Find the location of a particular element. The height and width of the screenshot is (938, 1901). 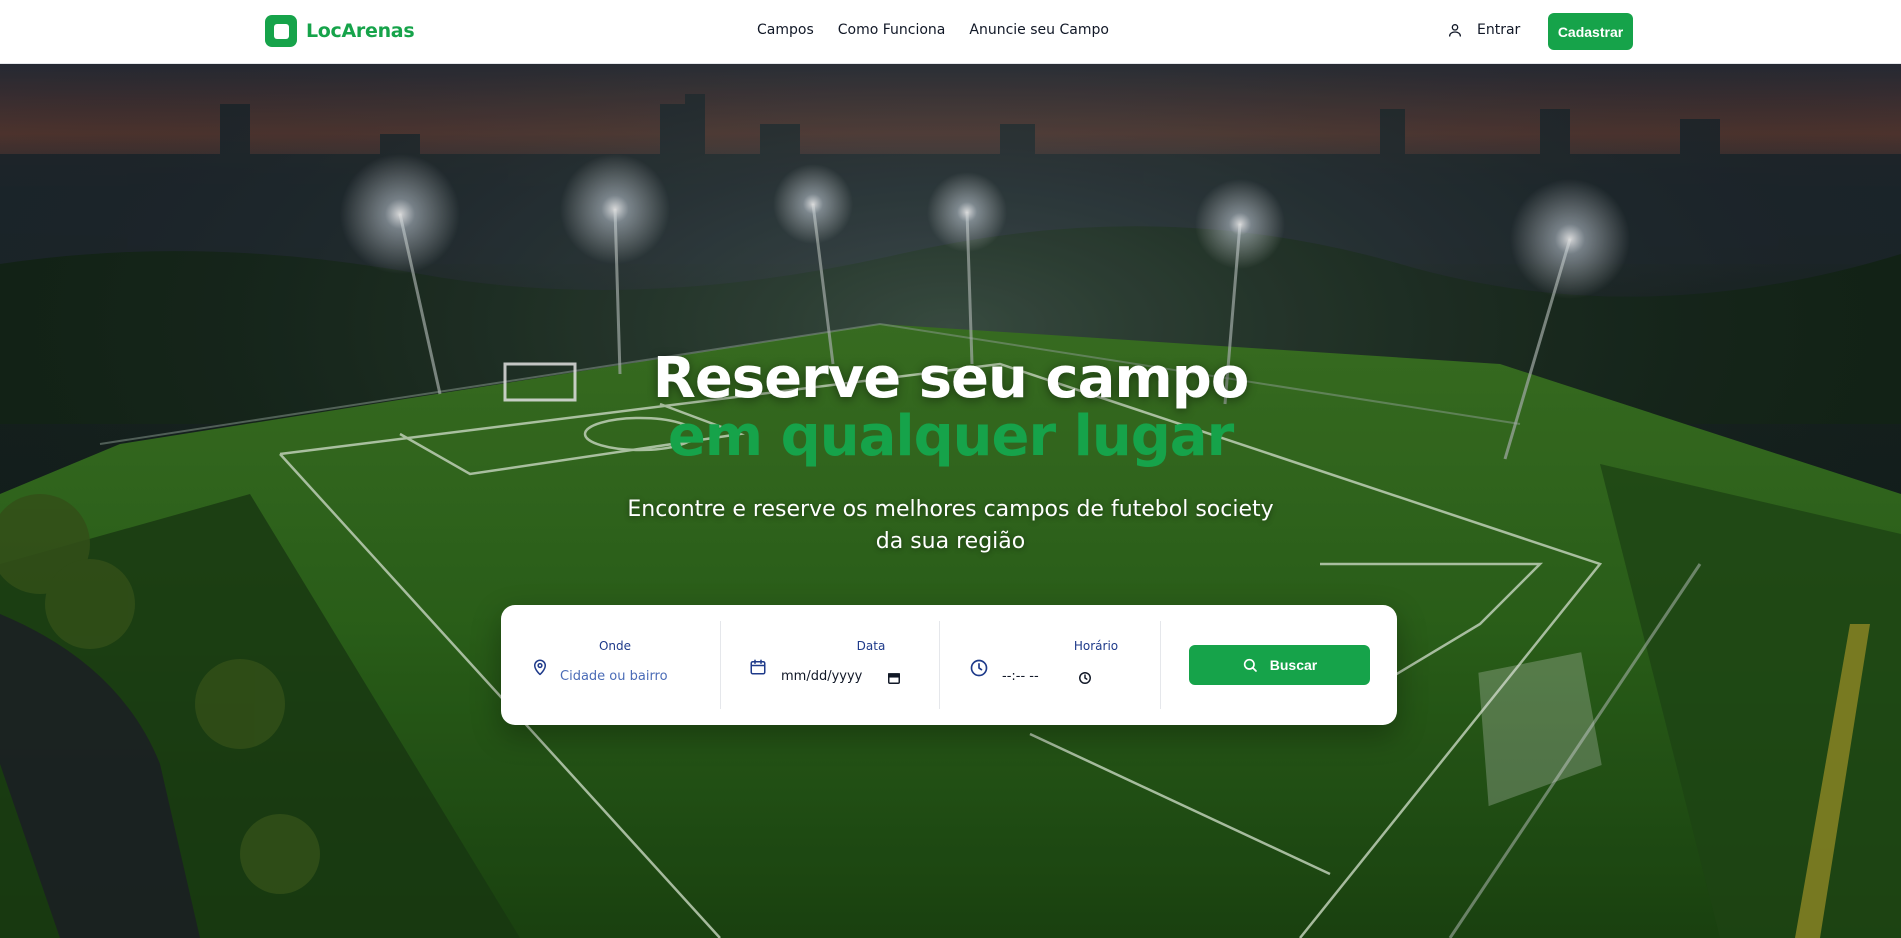

brand-logo: LocArenas is located at coordinates (340, 31).